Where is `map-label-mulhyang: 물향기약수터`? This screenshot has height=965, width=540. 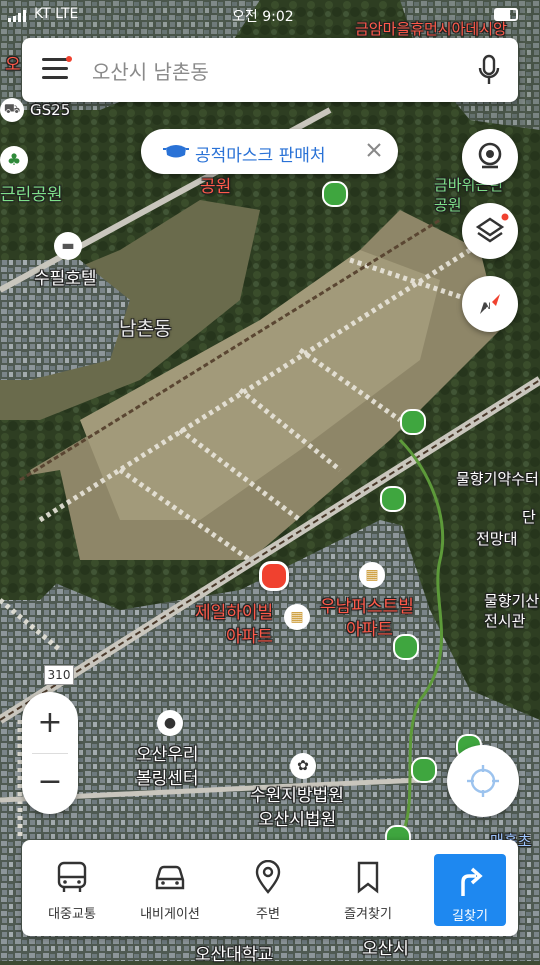
map-label-mulhyang: 물향기약수터 is located at coordinates (497, 479).